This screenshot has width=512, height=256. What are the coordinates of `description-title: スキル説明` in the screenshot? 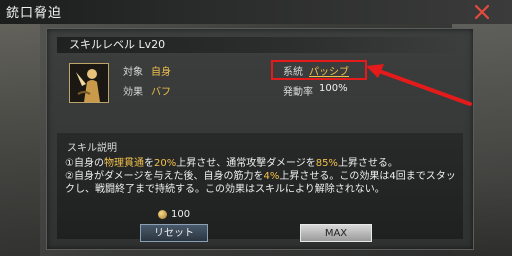 It's located at (92, 148).